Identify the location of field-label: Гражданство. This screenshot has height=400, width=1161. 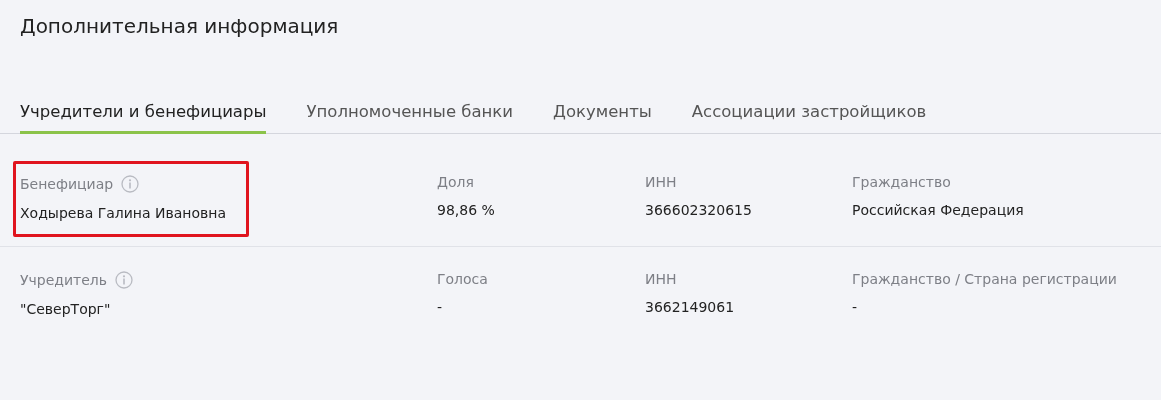
(901, 182).